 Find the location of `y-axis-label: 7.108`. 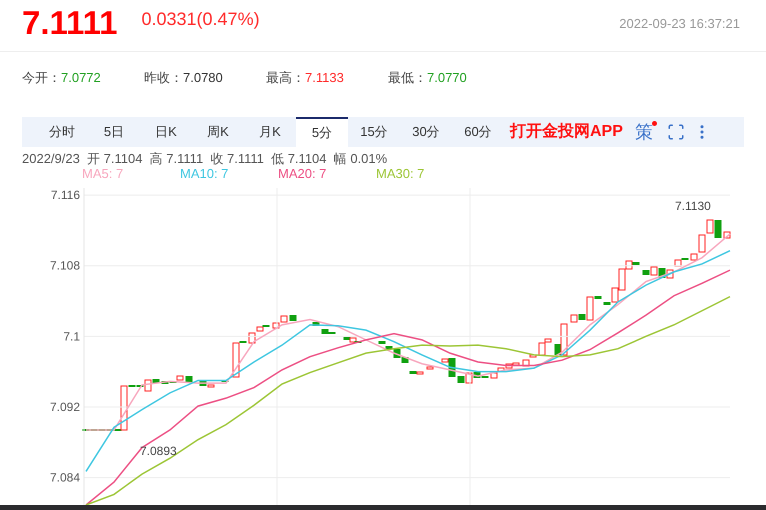

y-axis-label: 7.108 is located at coordinates (65, 265).